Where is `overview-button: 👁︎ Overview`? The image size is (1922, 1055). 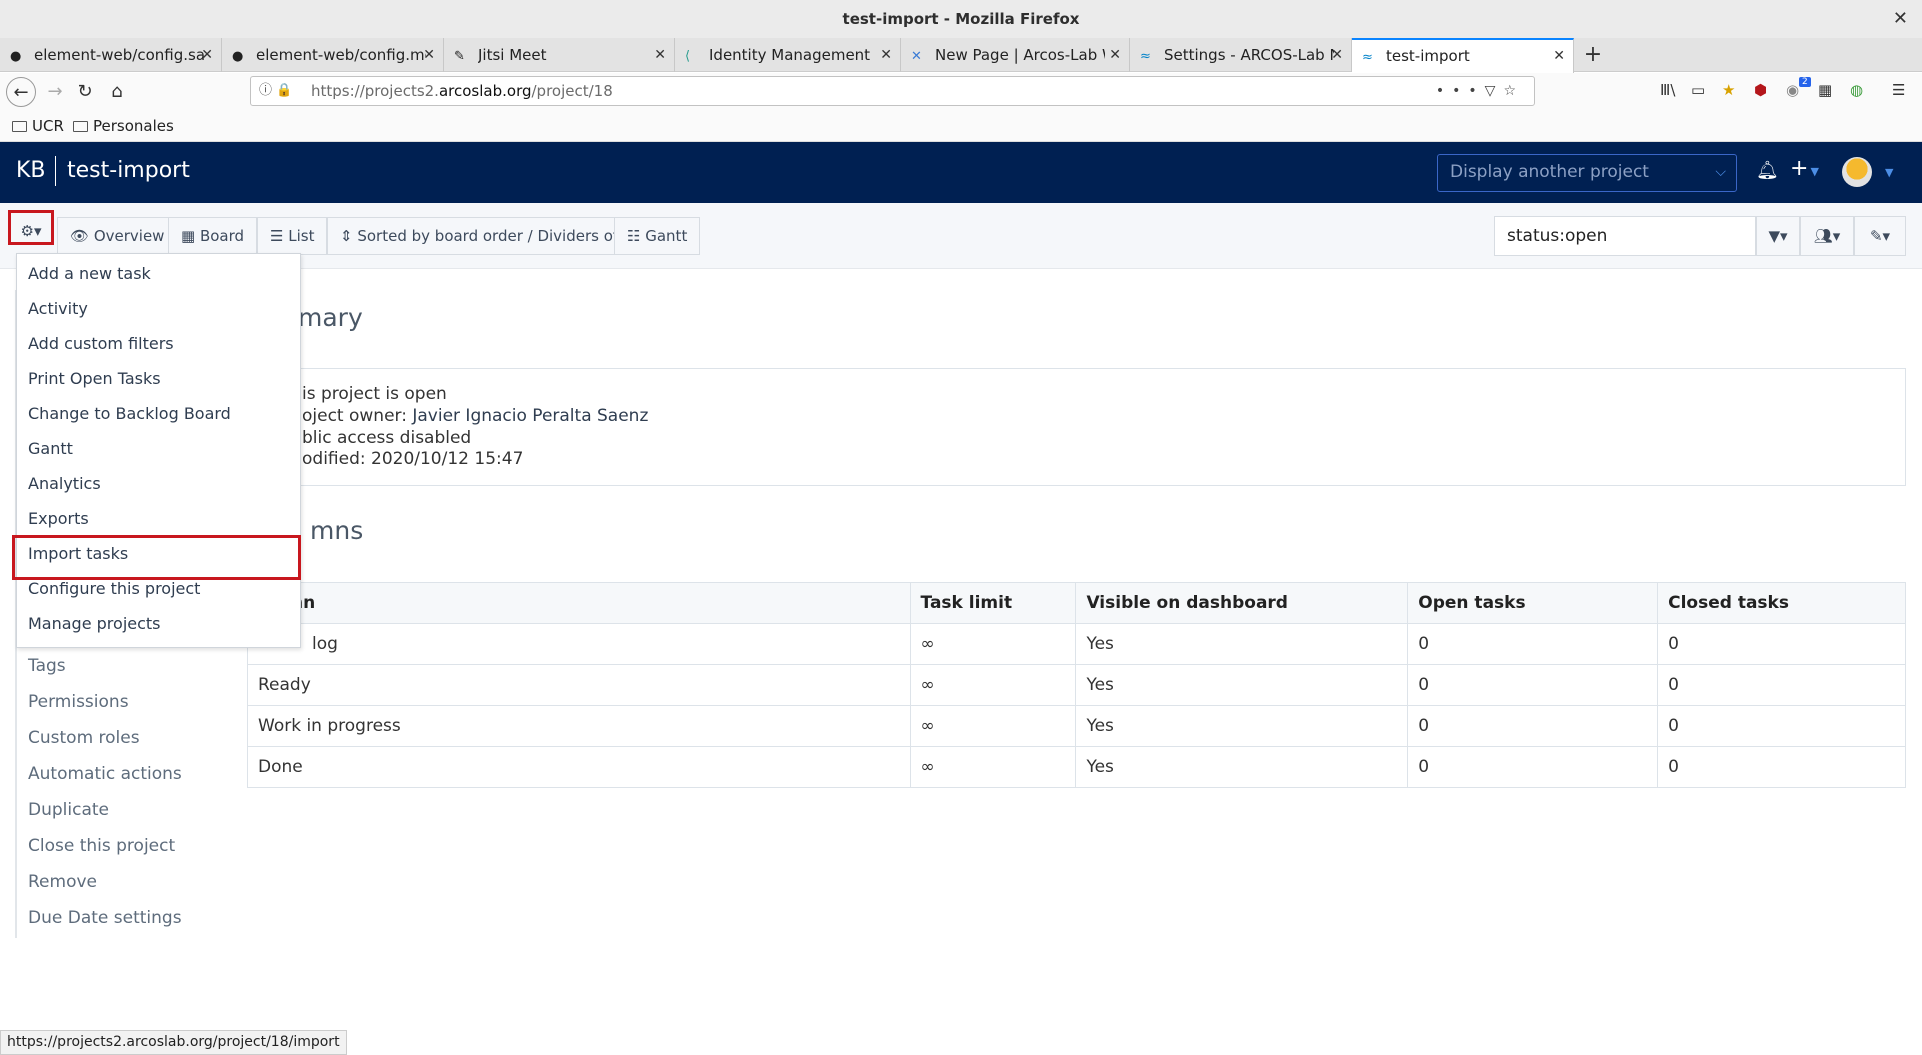
overview-button: 👁︎ Overview is located at coordinates (117, 236).